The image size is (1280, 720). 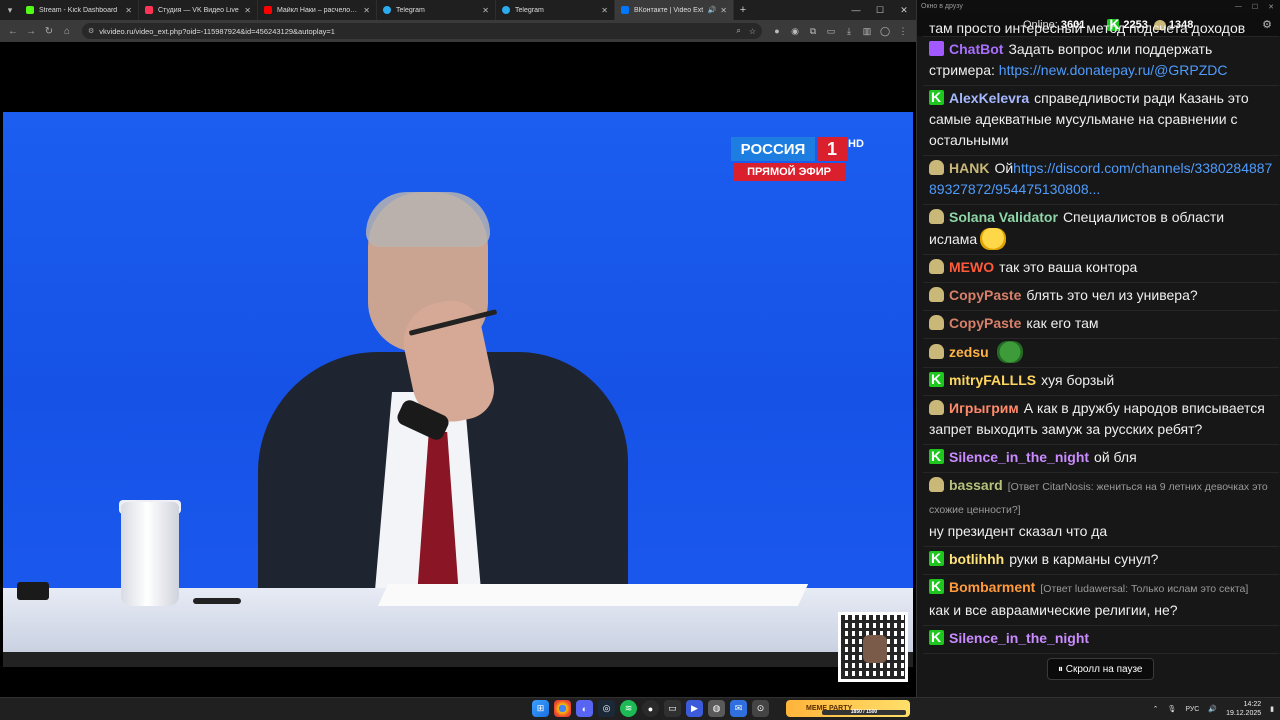 What do you see at coordinates (1053, 610) in the screenshot?
I see `message-text: как и все авраамические религии, не?` at bounding box center [1053, 610].